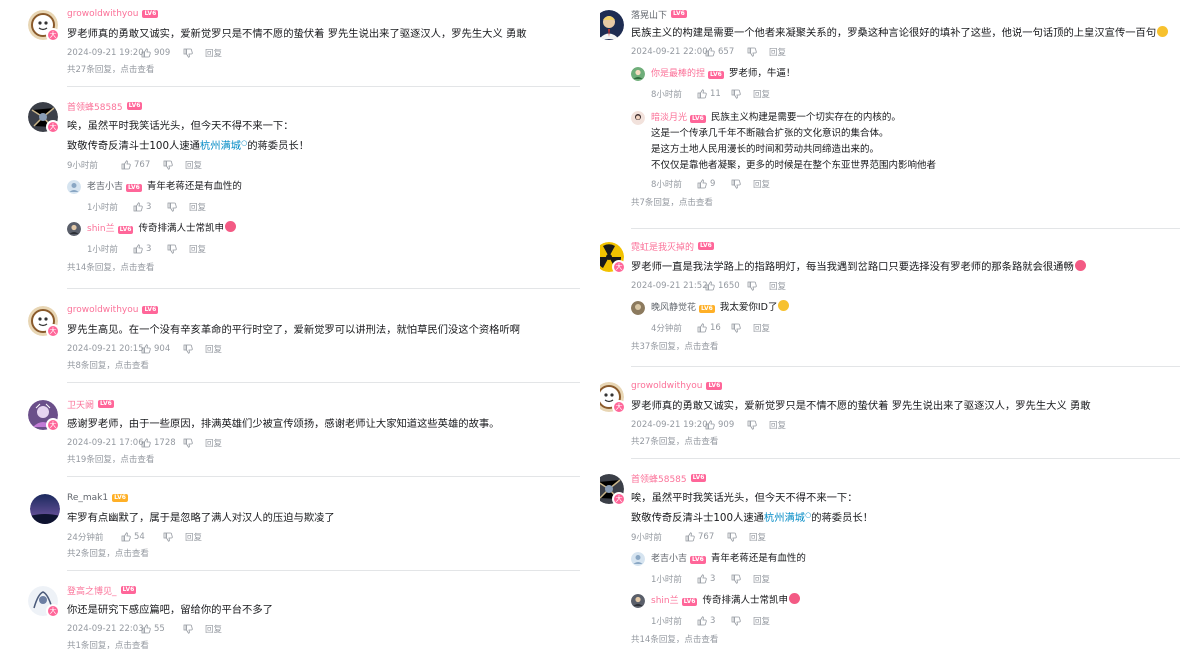 The image size is (1200, 664). What do you see at coordinates (92, 590) in the screenshot?
I see `username: 登高之博见_` at bounding box center [92, 590].